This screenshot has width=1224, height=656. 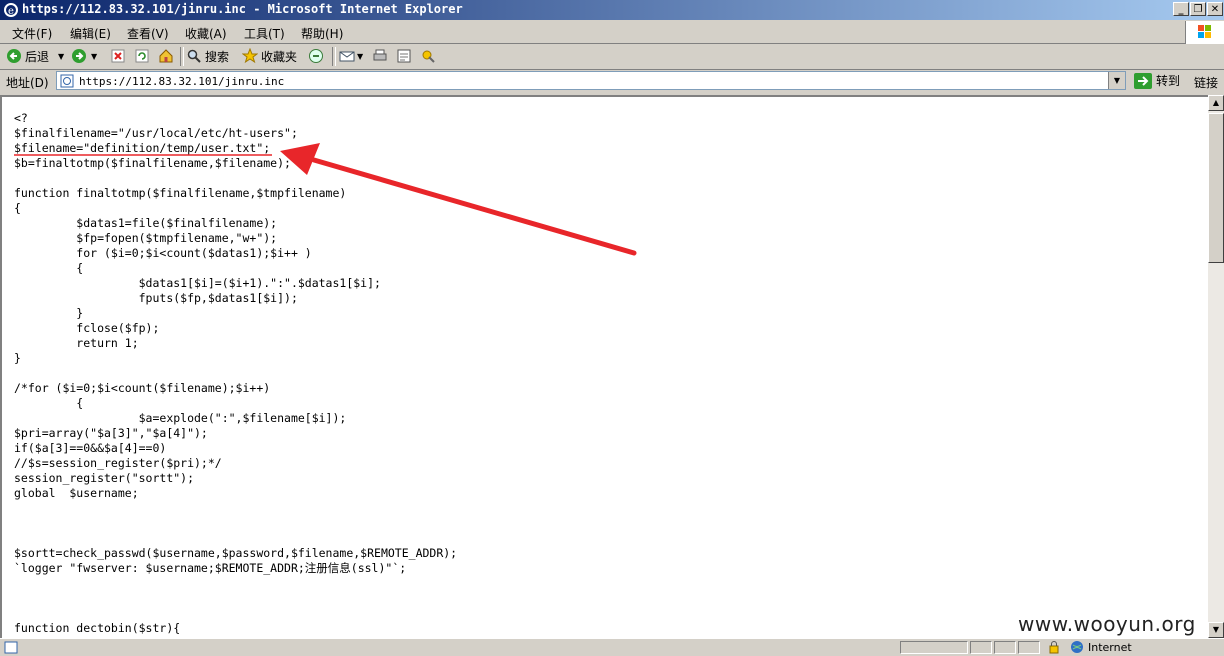 What do you see at coordinates (1215, 9) in the screenshot?
I see `close-button: ✕` at bounding box center [1215, 9].